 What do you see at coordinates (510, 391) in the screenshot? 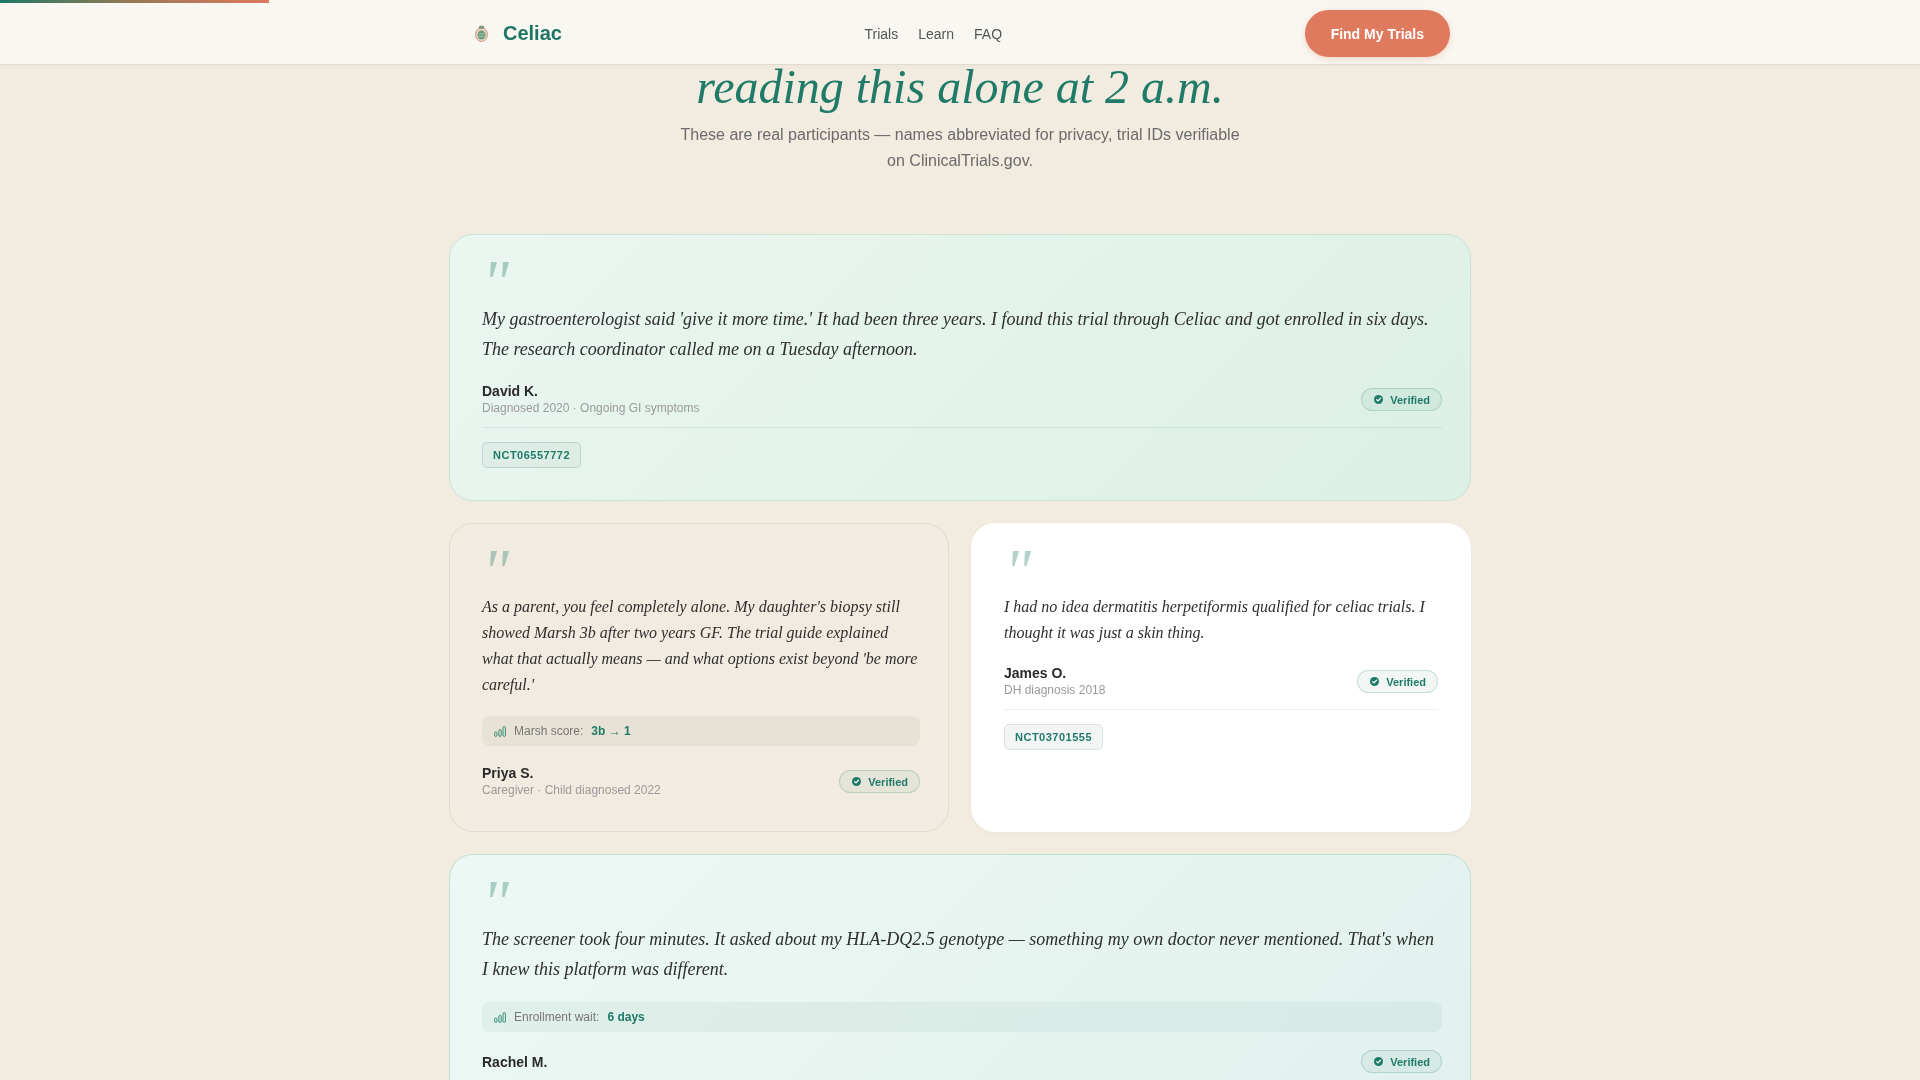
I see `author-name: David K.` at bounding box center [510, 391].